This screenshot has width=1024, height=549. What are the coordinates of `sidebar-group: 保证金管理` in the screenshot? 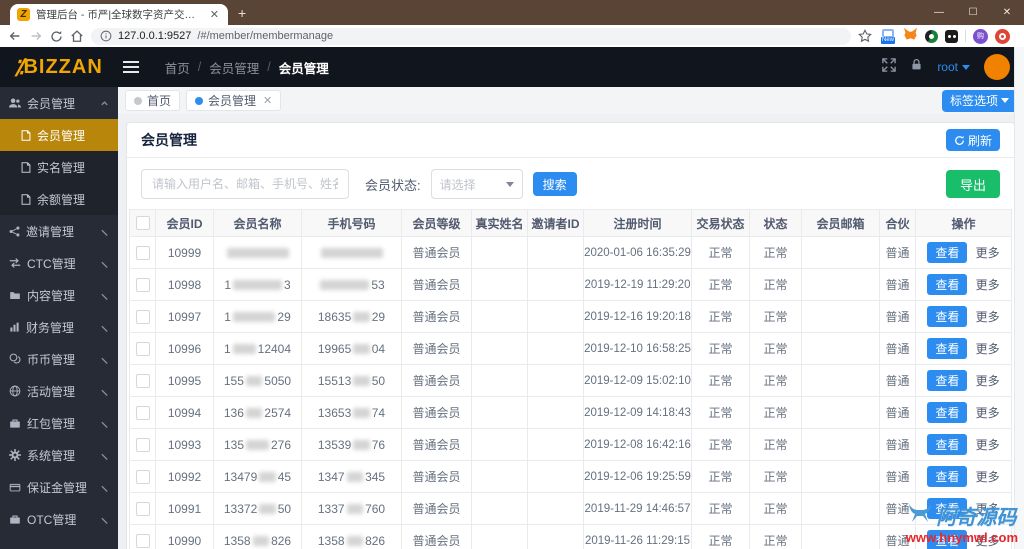 It's located at (59, 487).